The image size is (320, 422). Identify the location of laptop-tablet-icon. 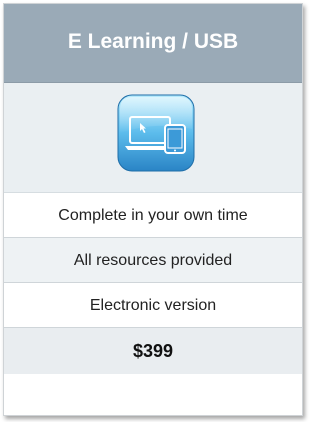
(156, 133).